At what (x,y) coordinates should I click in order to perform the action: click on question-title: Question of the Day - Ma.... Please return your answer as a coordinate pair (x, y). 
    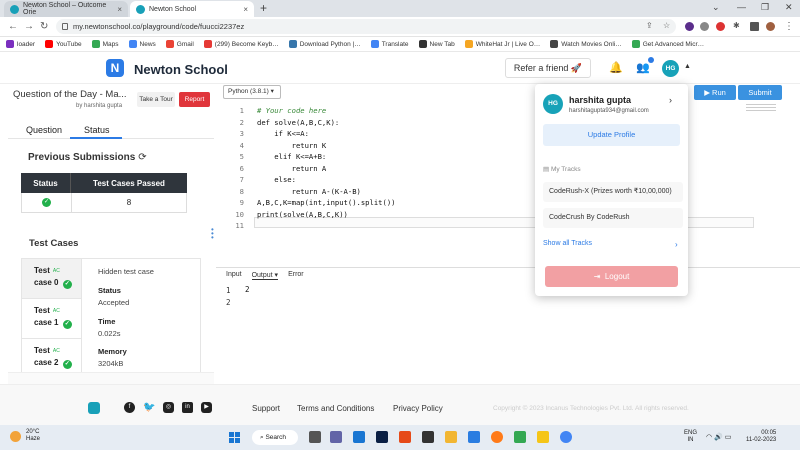
    Looking at the image, I should click on (70, 94).